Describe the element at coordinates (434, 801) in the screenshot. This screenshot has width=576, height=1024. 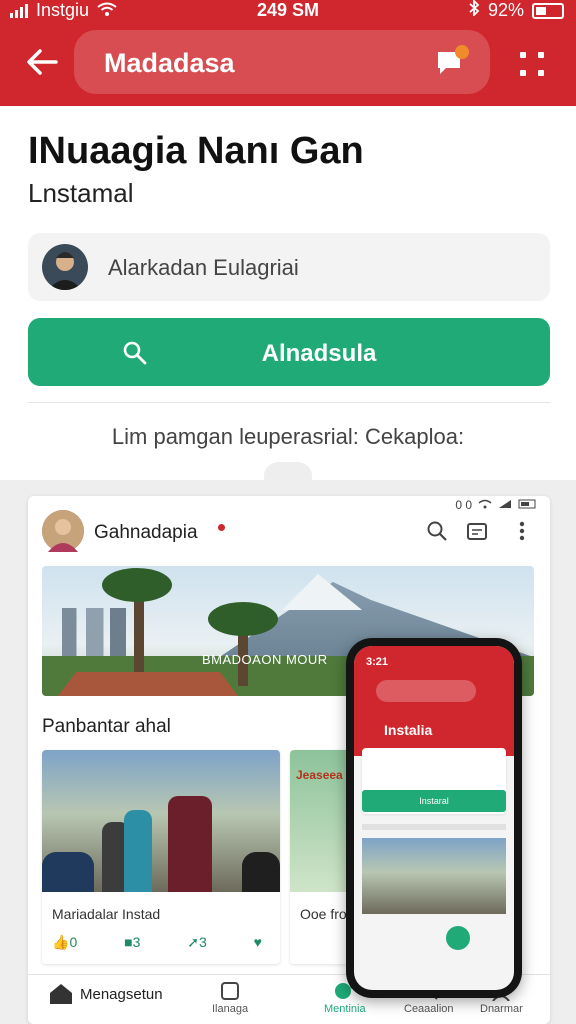
I see `phone-button: Instaral` at that location.